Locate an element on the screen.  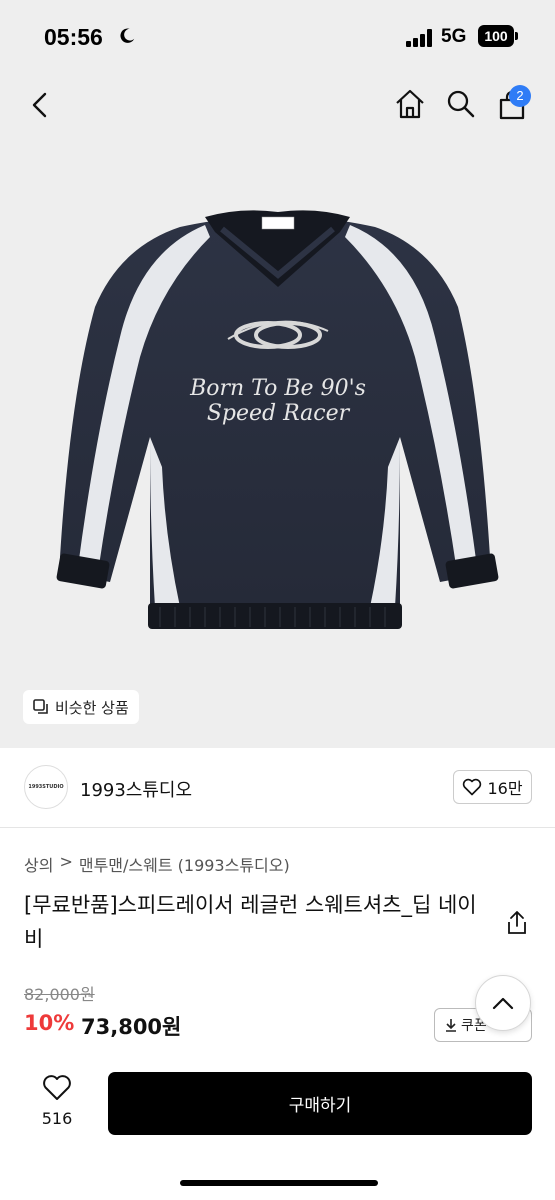
breadcrumb-level2: 맨투맨/스웨트 (1993스튜디오) is located at coordinates (184, 864).